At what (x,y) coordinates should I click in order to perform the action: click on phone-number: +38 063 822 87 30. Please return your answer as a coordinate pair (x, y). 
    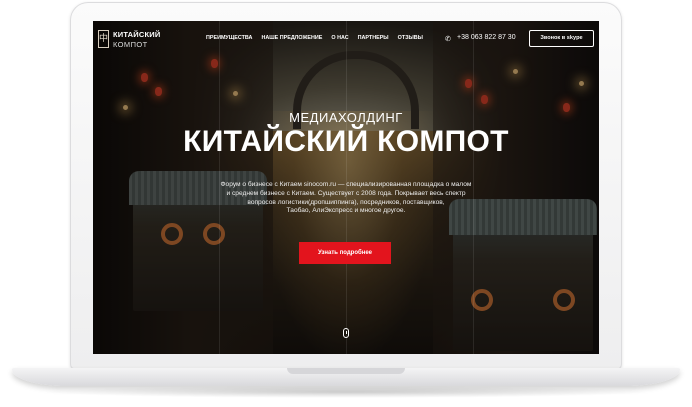
    Looking at the image, I should click on (486, 37).